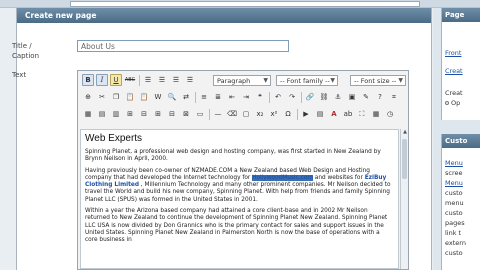 Image resolution: width=480 pixels, height=270 pixels. Describe the element at coordinates (88, 80) in the screenshot. I see `bold-button: B` at that location.